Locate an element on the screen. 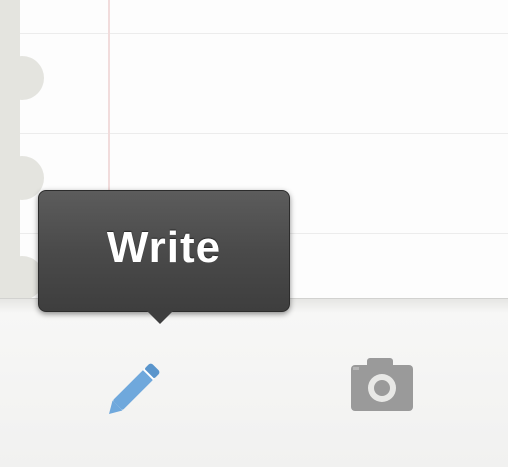  tooltip: Write is located at coordinates (164, 257).